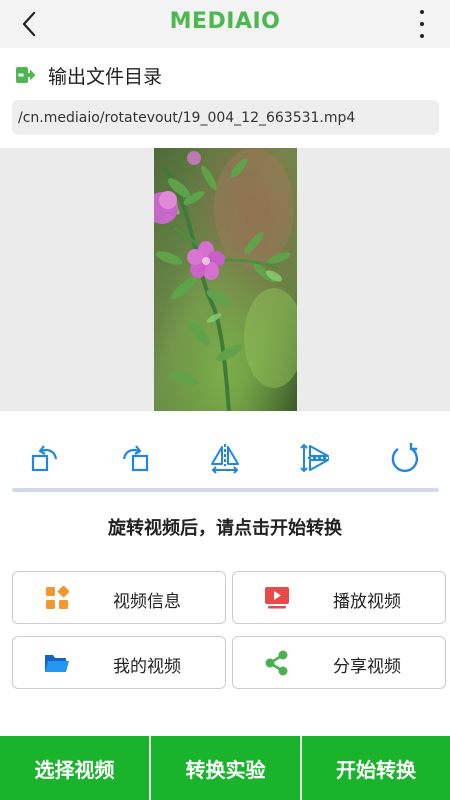 This screenshot has height=800, width=450. I want to click on instruction-text: 旋转视频后，请点击开始转换, so click(225, 528).